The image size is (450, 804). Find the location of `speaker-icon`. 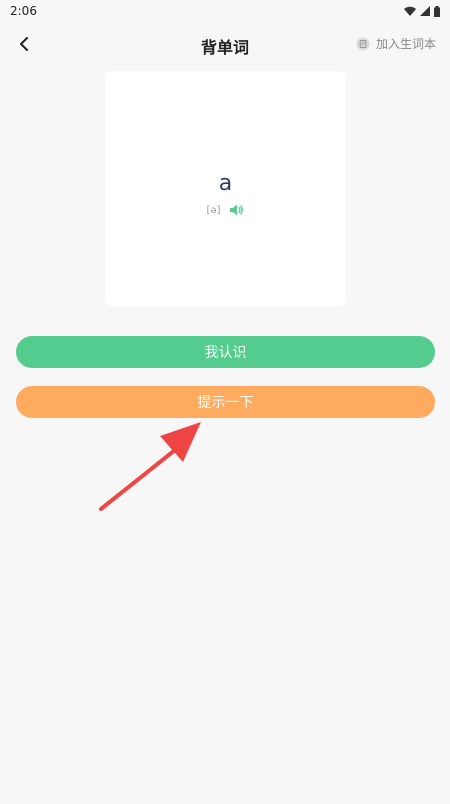

speaker-icon is located at coordinates (237, 210).